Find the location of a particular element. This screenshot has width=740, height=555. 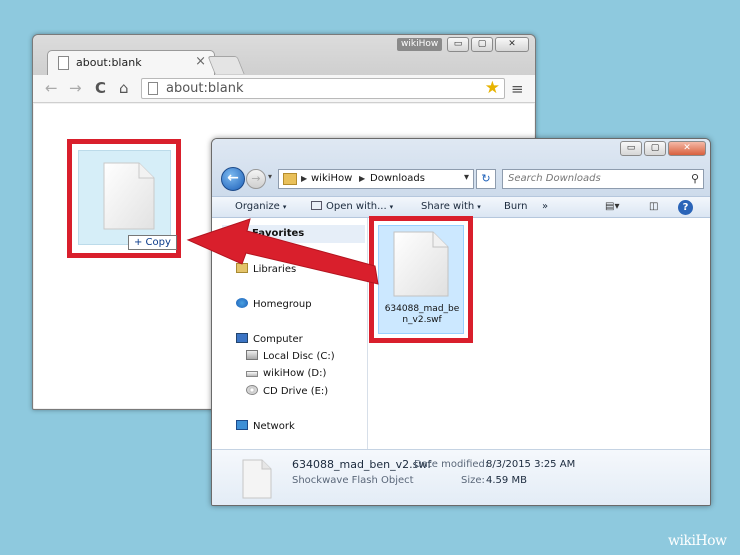

details-size-value: 4.59 MB is located at coordinates (506, 480).